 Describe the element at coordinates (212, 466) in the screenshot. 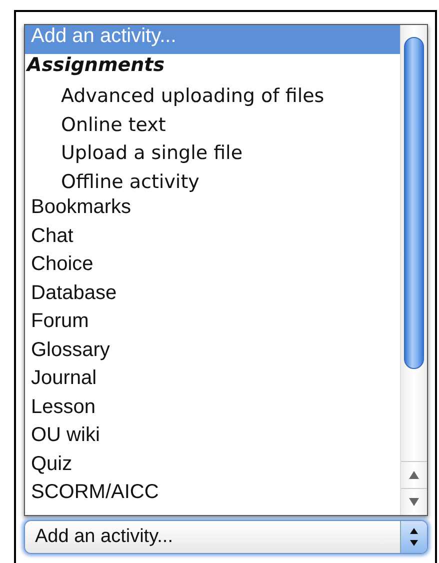

I see `option: Quiz` at that location.